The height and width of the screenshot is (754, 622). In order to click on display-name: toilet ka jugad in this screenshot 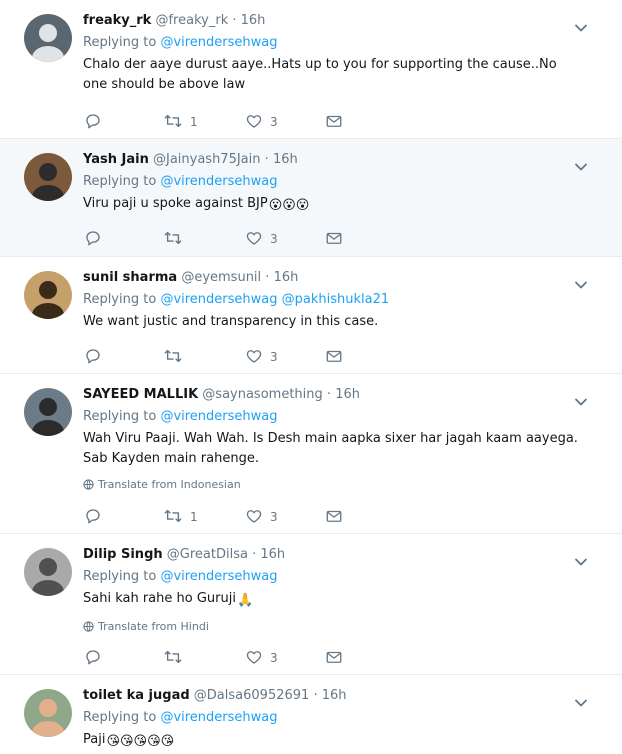, I will do `click(136, 695)`.